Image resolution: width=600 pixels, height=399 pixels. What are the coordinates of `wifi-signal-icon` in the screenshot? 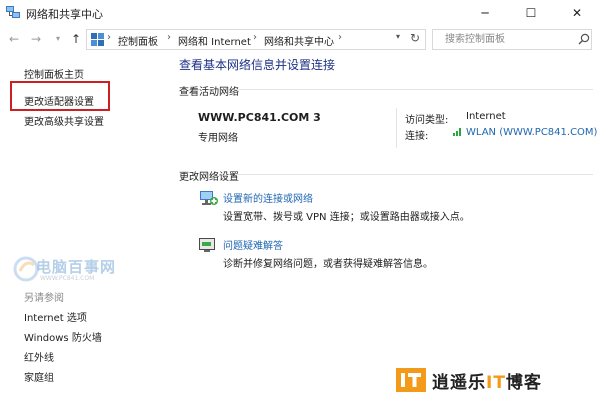 It's located at (457, 132).